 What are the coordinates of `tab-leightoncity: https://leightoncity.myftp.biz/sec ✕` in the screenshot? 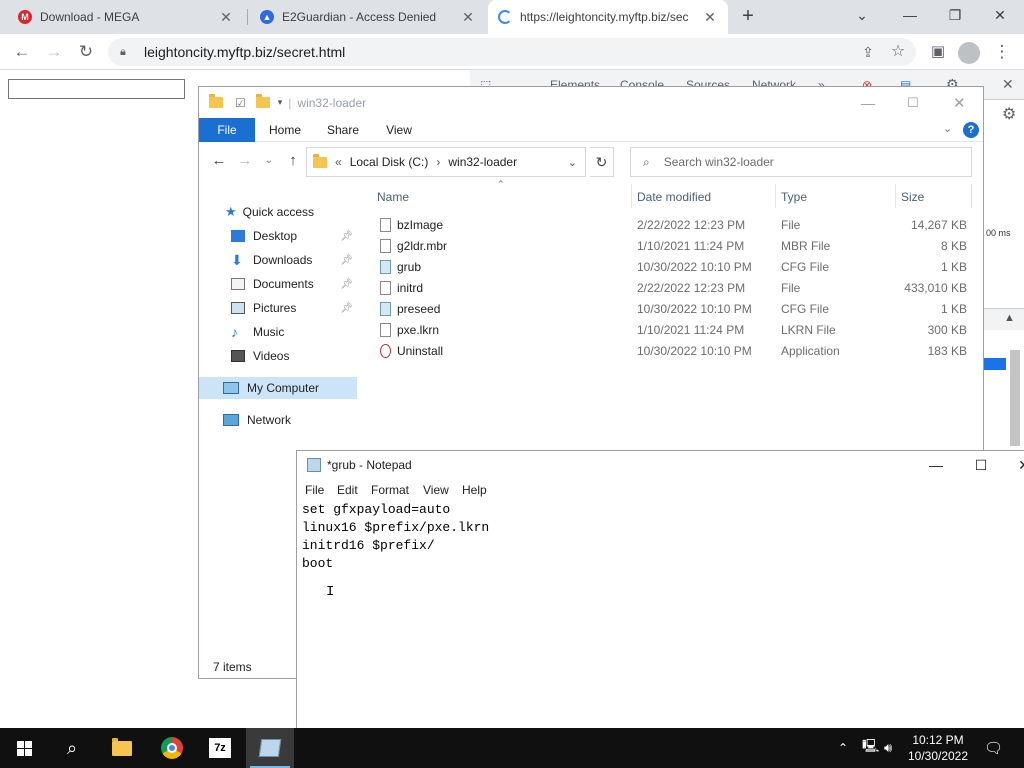 It's located at (608, 17).